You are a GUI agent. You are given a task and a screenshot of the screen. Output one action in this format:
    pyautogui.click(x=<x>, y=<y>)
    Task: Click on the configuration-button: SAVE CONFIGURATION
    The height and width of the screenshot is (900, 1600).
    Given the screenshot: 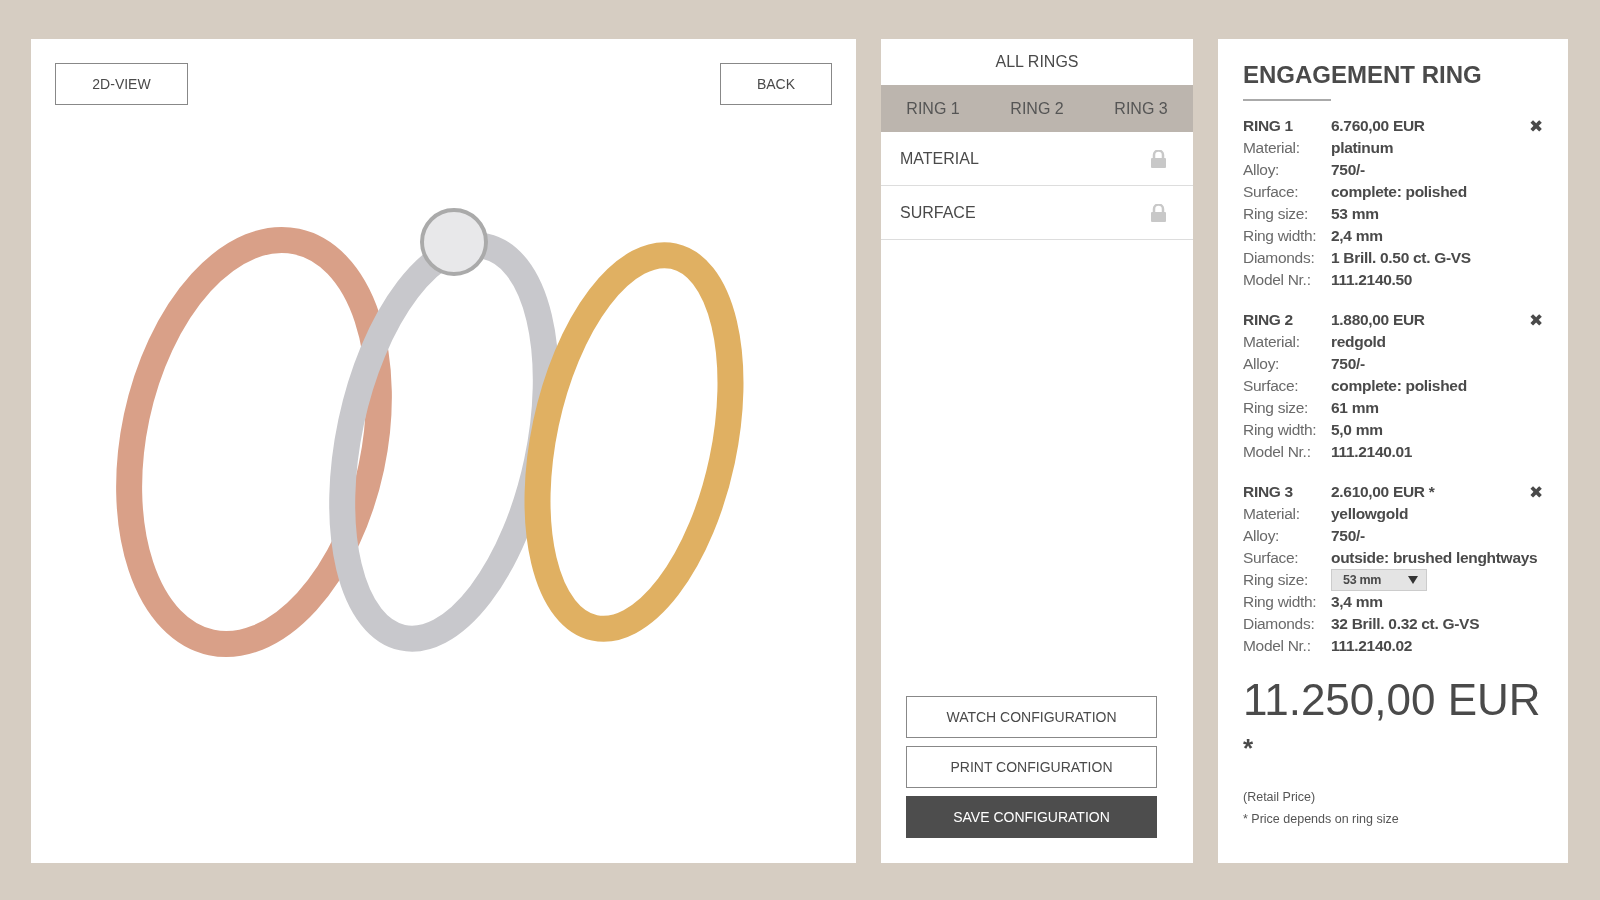 What is the action you would take?
    pyautogui.click(x=1031, y=817)
    